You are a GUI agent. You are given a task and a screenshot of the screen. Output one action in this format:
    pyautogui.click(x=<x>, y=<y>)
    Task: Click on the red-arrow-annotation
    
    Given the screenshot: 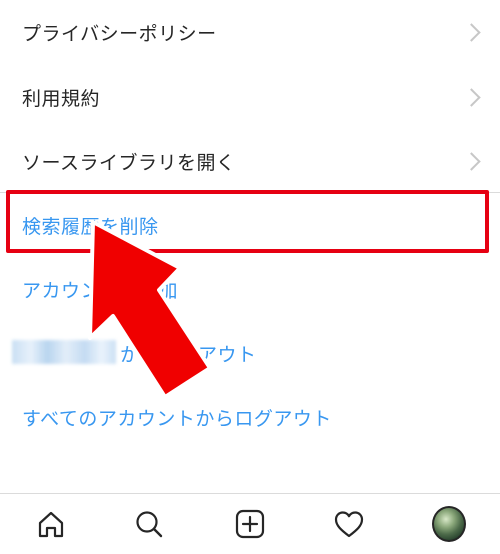 What is the action you would take?
    pyautogui.click(x=150, y=309)
    